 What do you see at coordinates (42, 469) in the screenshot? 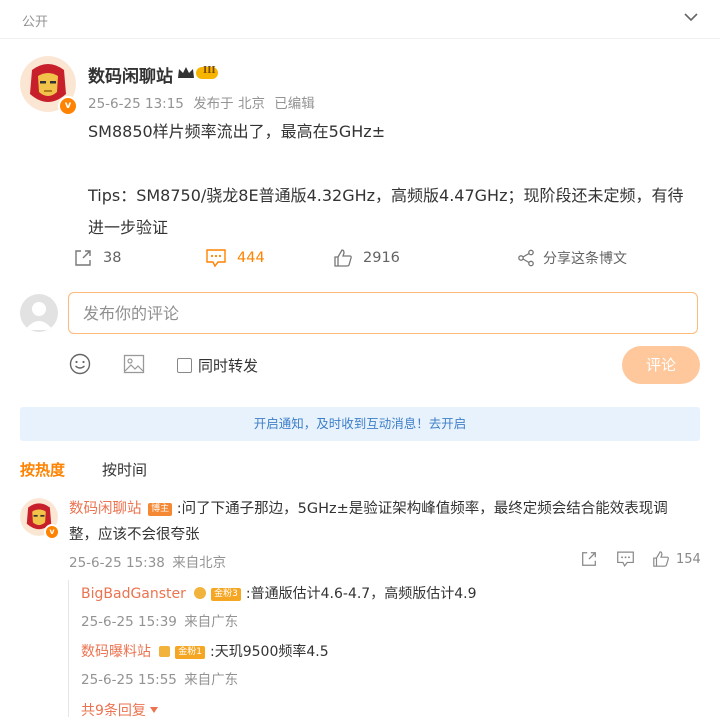
I see `sort-by-hot-tab: 按热度` at bounding box center [42, 469].